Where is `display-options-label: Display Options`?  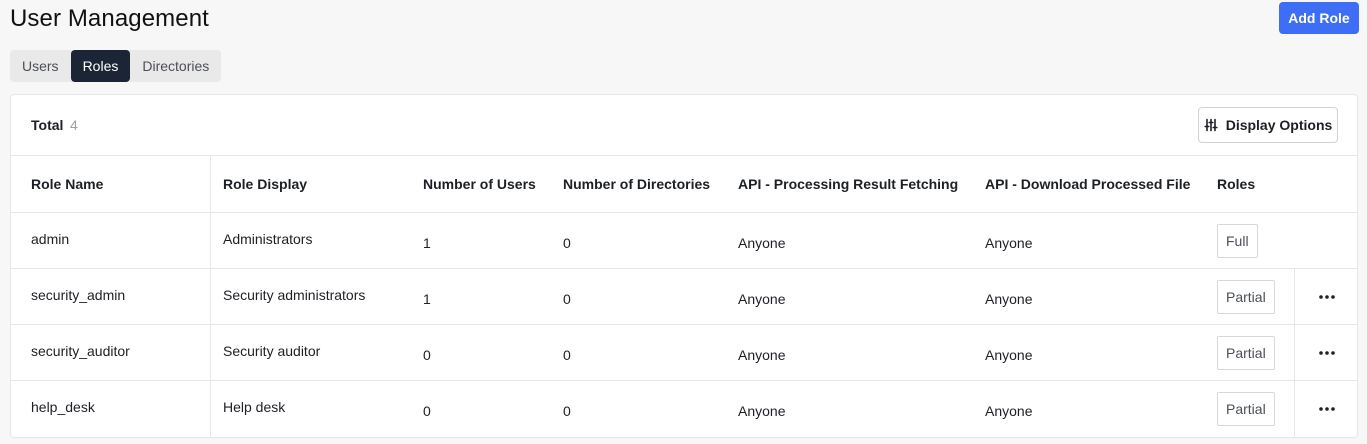
display-options-label: Display Options is located at coordinates (1279, 125).